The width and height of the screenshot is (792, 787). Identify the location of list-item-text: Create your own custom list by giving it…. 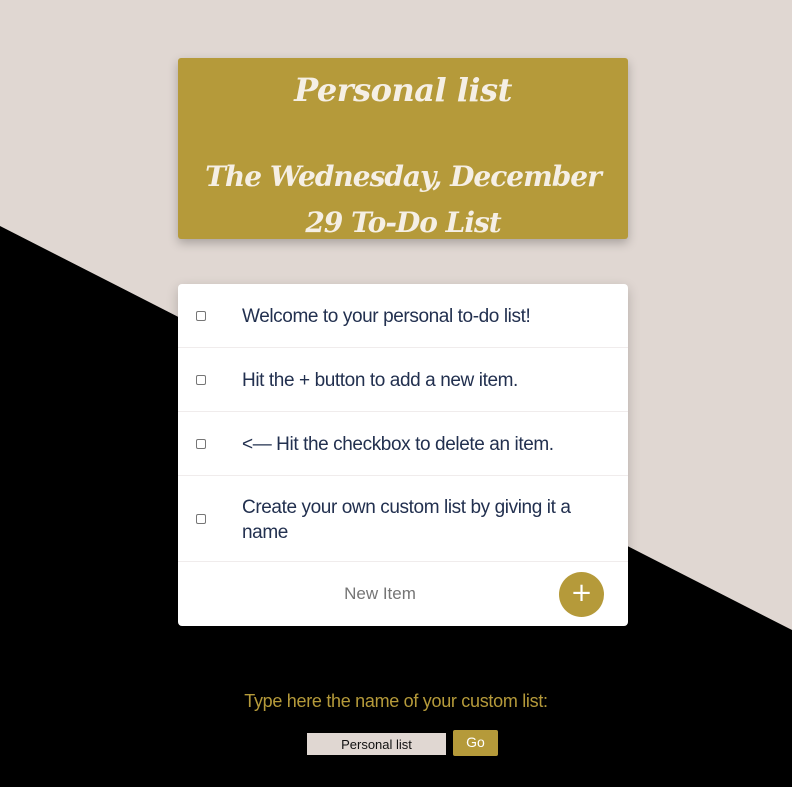
(406, 520).